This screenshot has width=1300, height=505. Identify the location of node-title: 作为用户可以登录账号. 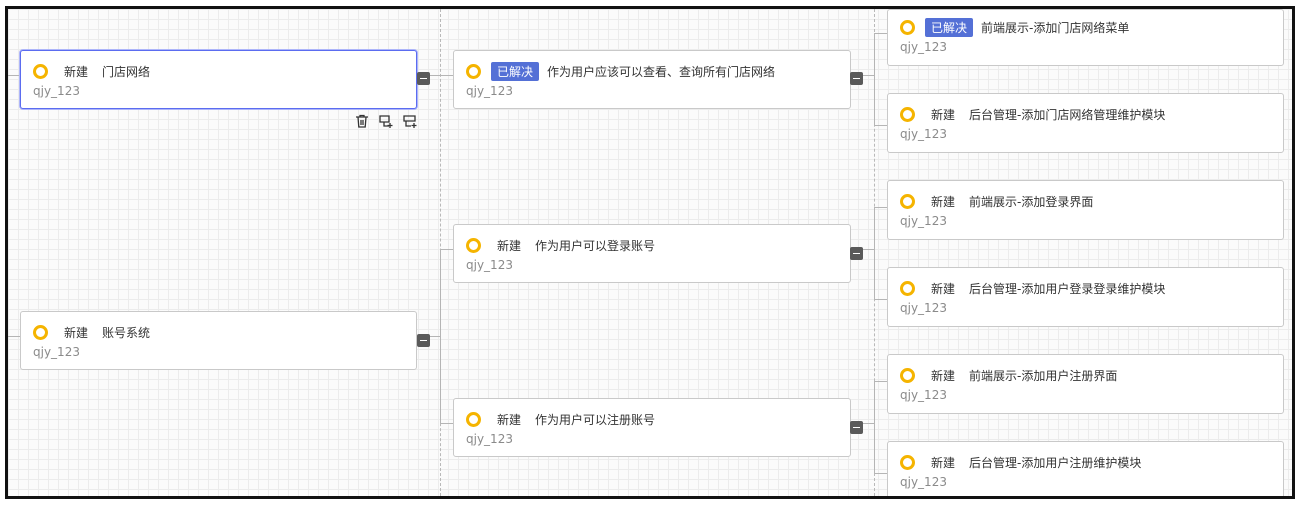
(595, 245).